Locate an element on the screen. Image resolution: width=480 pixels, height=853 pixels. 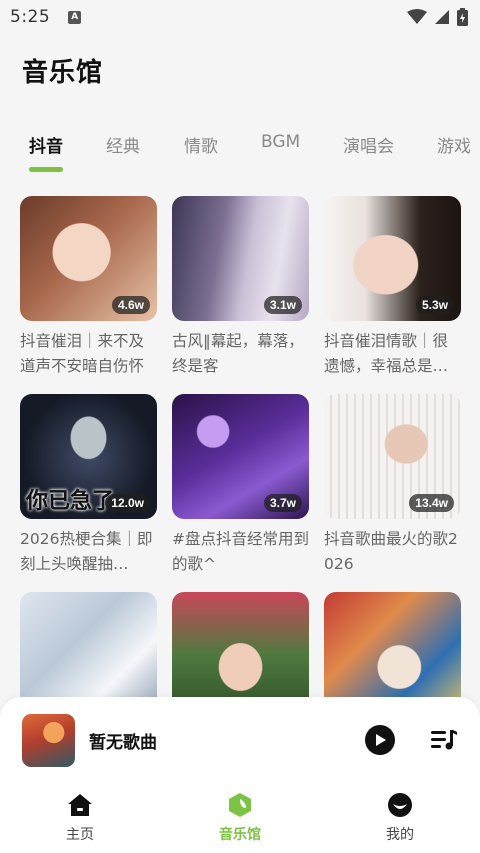
nav-music-hall-label: 音乐馆 is located at coordinates (240, 835).